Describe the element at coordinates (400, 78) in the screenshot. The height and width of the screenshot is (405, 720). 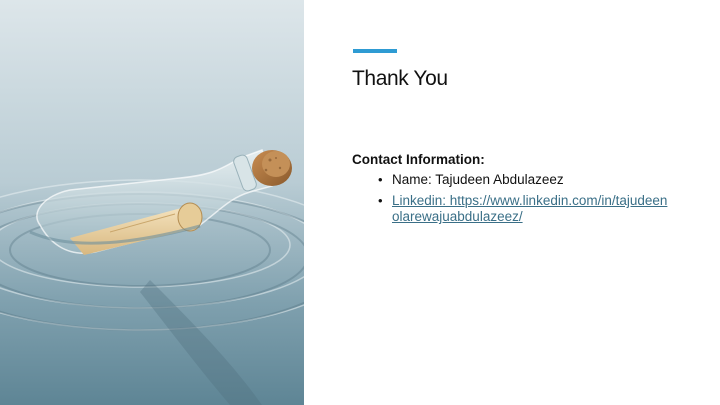
I see `slide-title: Thank You` at that location.